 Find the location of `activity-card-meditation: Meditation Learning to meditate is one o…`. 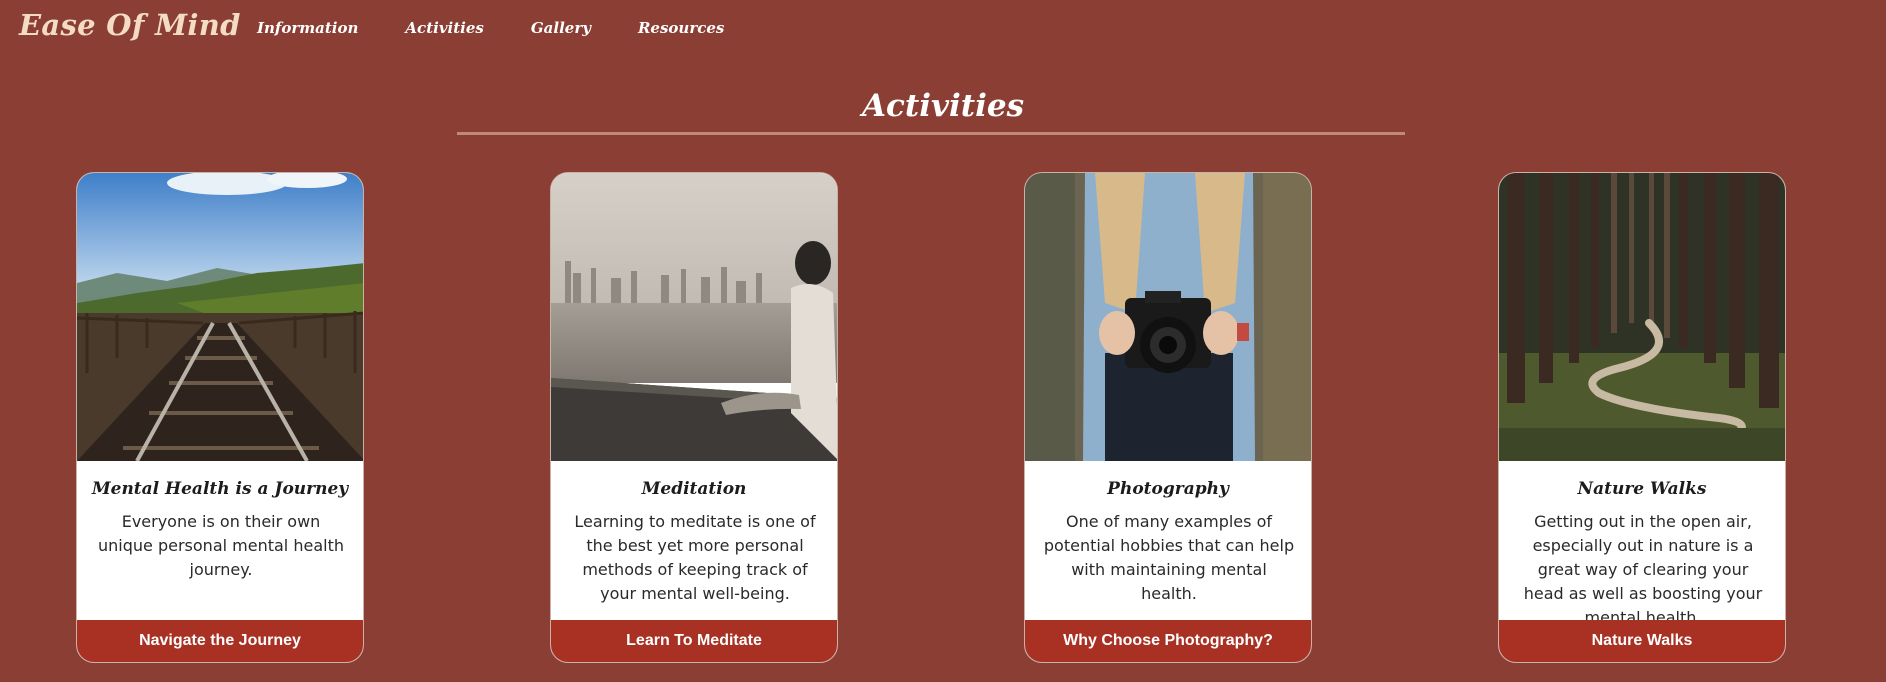

activity-card-meditation: Meditation Learning to meditate is one o… is located at coordinates (694, 417).